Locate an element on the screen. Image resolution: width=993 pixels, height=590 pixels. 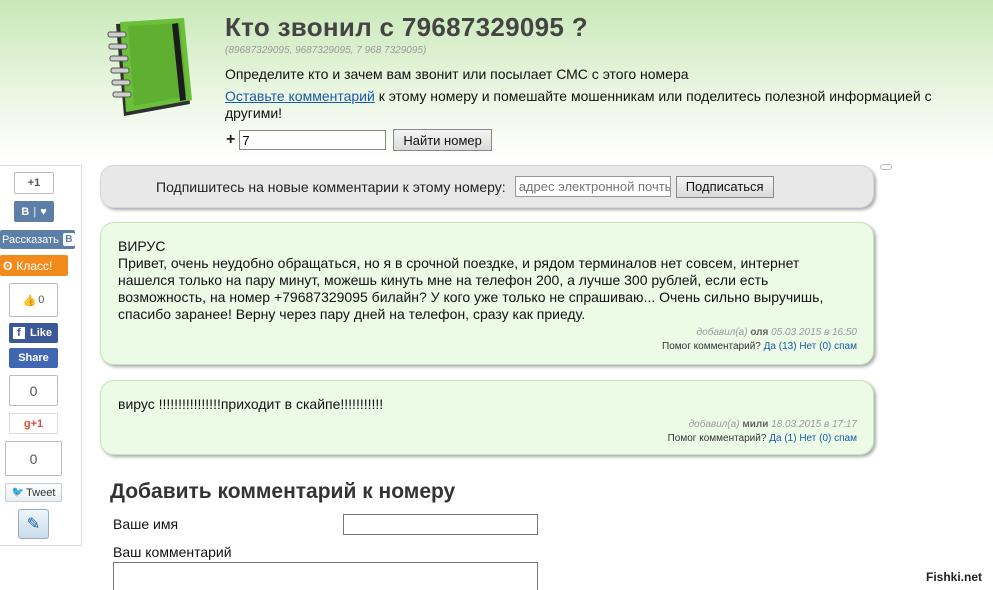
name-label: Ваше имя is located at coordinates (146, 524).